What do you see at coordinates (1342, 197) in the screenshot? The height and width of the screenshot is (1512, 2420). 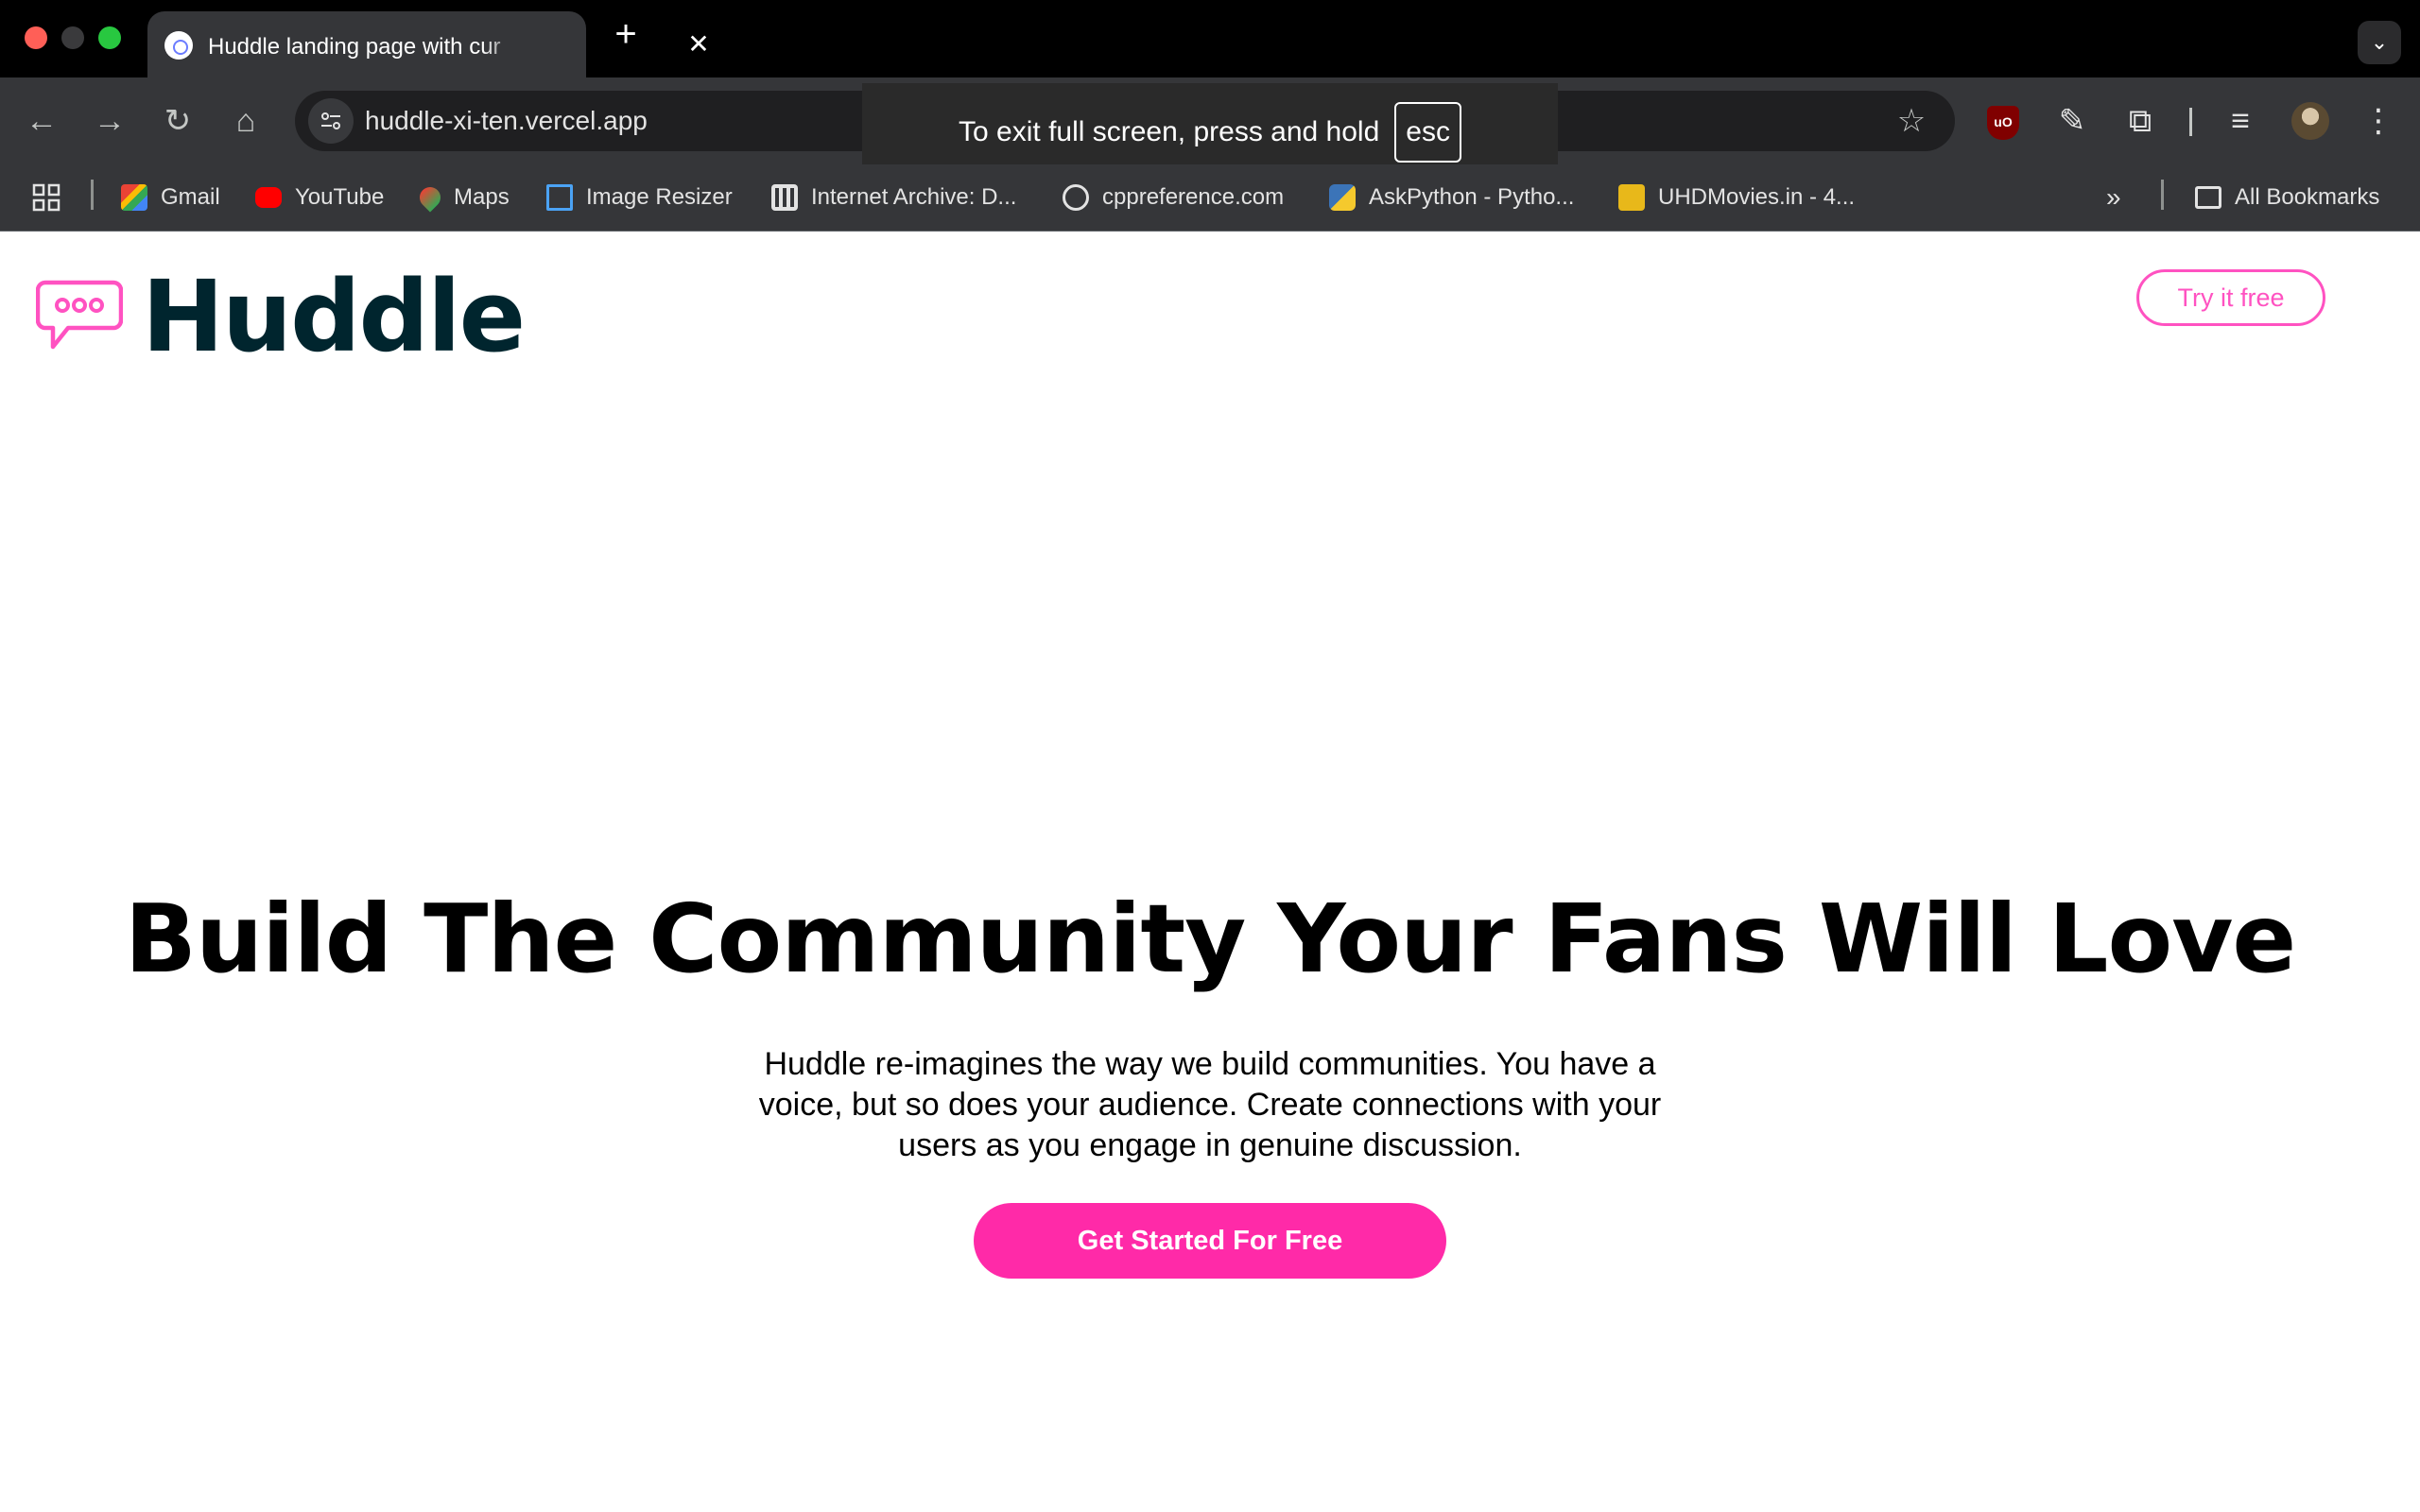 I see `askpython-icon` at bounding box center [1342, 197].